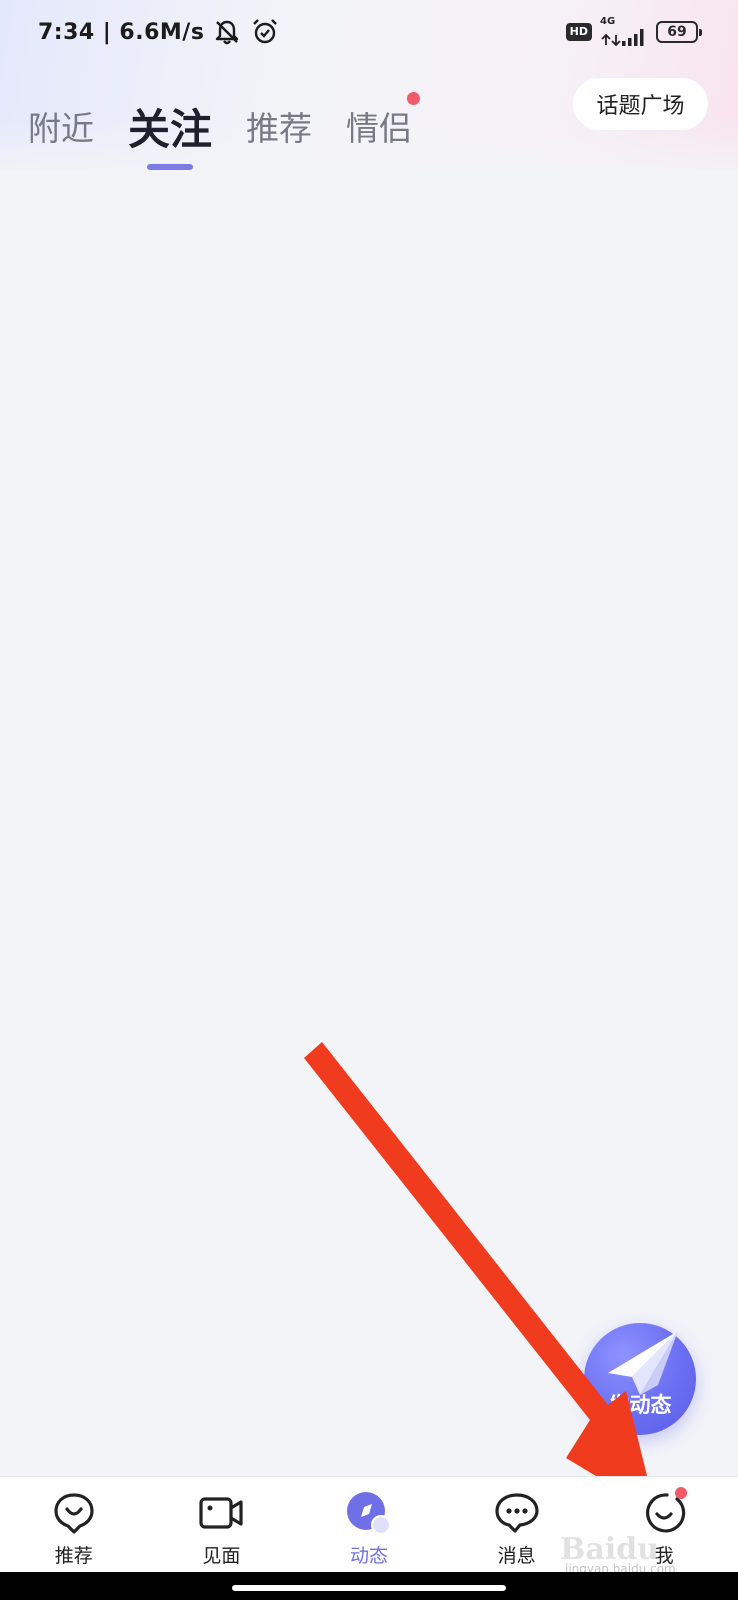 The width and height of the screenshot is (738, 1600). I want to click on nav-item-recommend: 推荐, so click(74, 1528).